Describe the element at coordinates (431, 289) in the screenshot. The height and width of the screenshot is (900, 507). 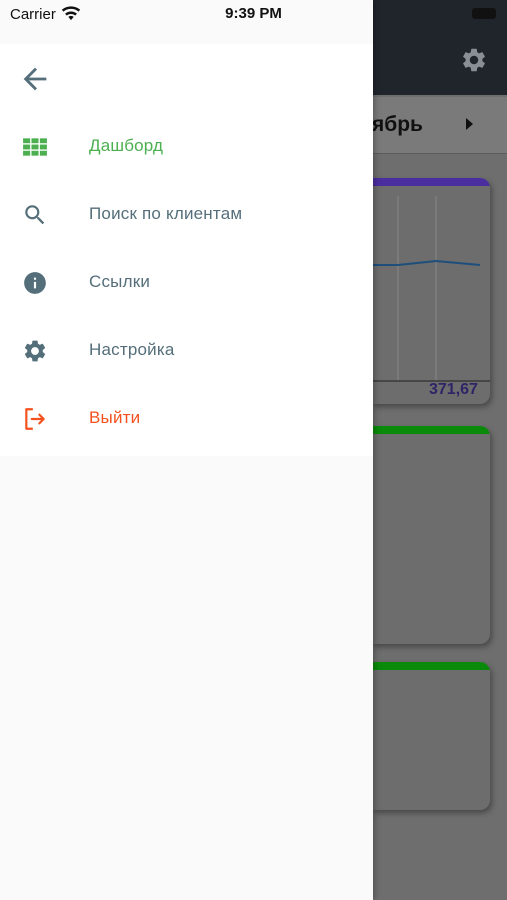
I see `card-line-chart` at that location.